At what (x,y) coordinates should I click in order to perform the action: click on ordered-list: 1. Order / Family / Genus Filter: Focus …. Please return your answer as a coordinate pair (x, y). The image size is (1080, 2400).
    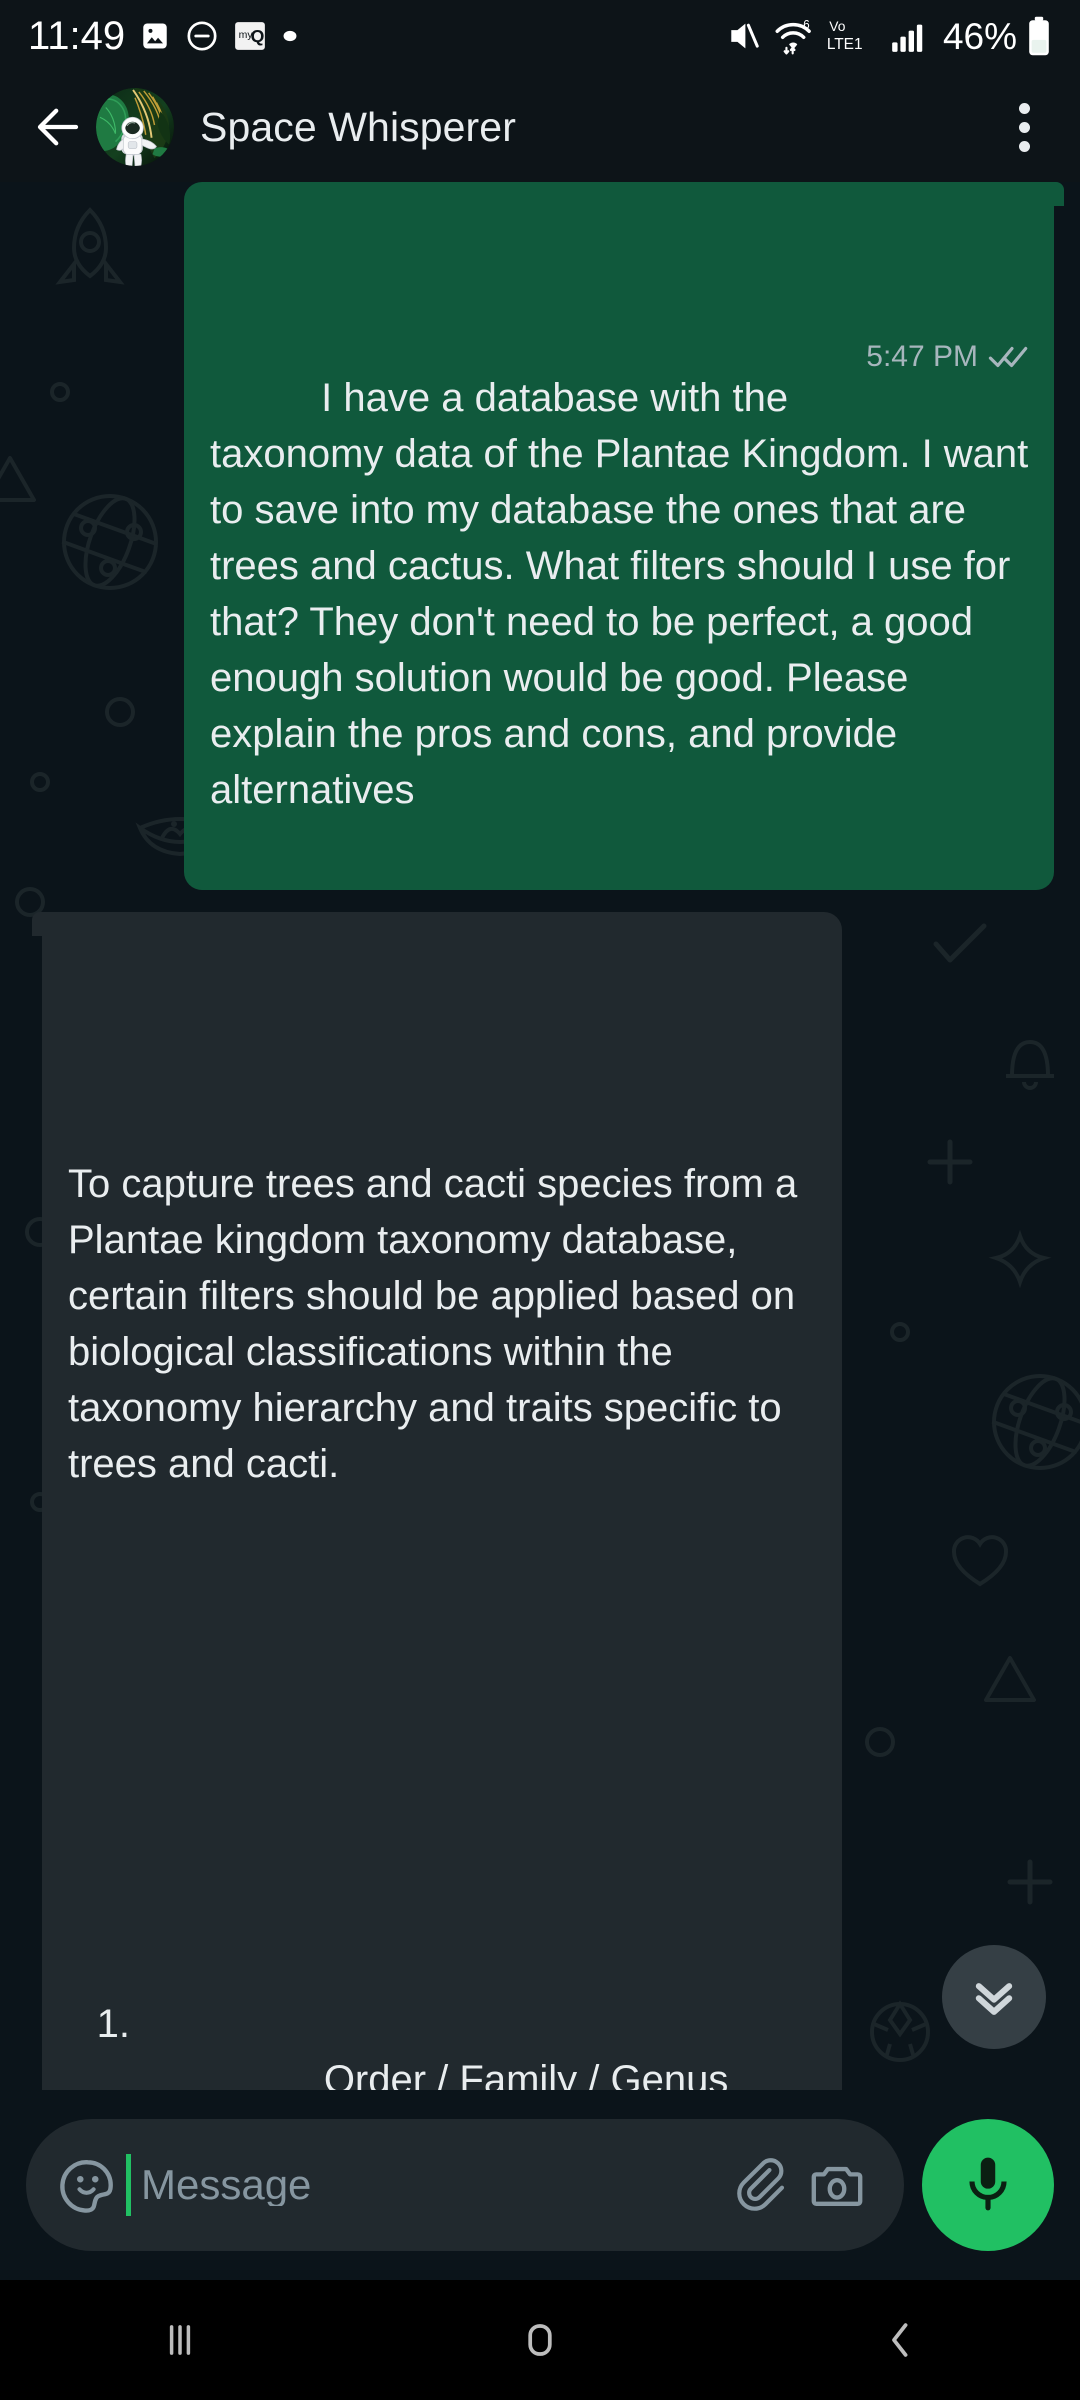
    Looking at the image, I should click on (443, 1987).